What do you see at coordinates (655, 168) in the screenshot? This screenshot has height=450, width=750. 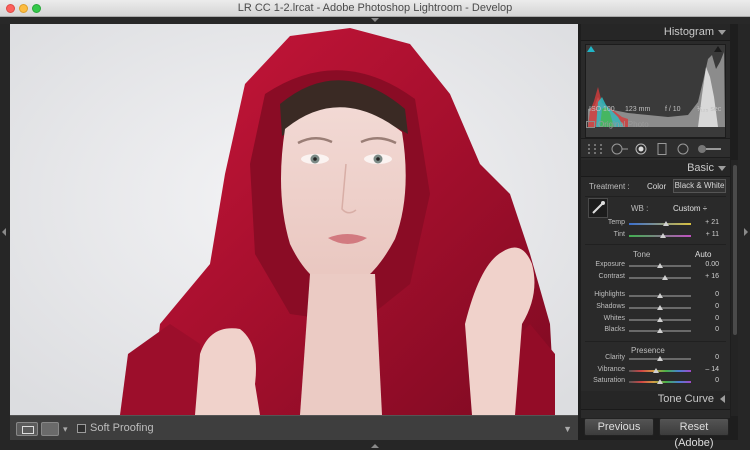 I see `basic-header: Basic` at bounding box center [655, 168].